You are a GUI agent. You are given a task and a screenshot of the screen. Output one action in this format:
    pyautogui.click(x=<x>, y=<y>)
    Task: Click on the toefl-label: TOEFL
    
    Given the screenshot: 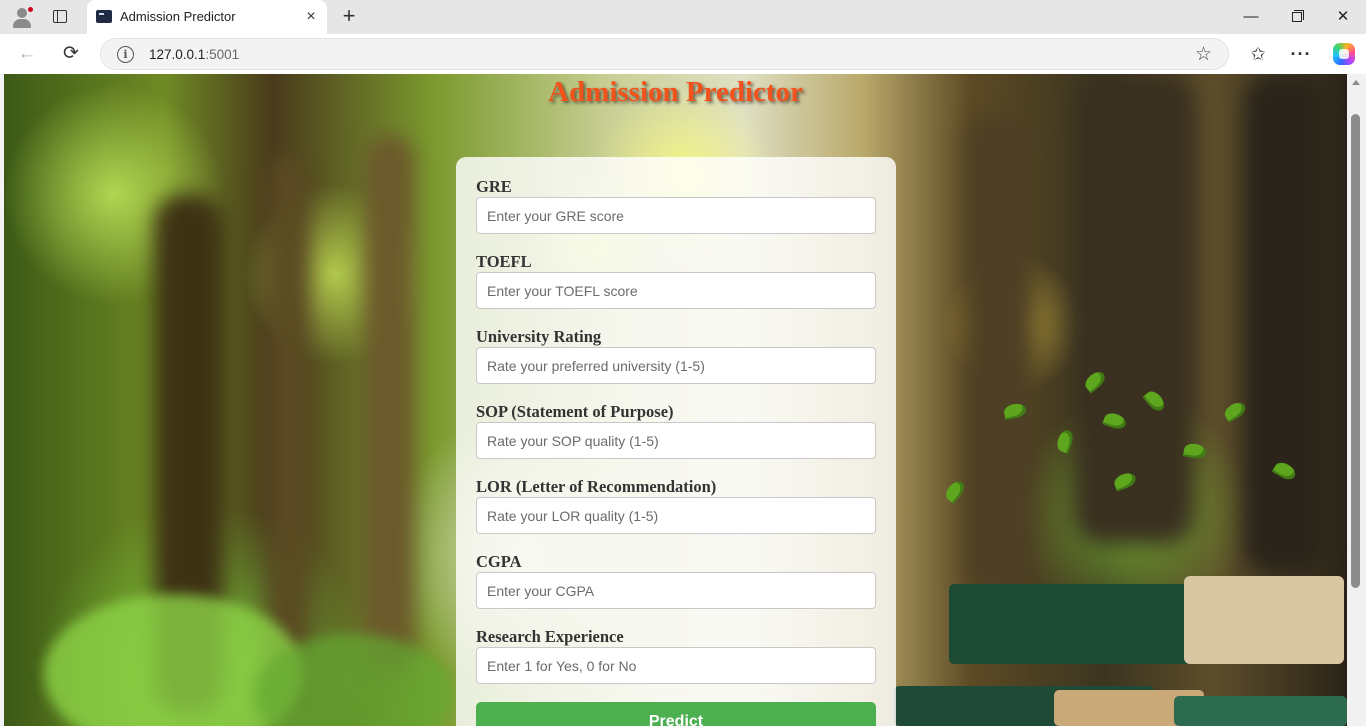 What is the action you would take?
    pyautogui.click(x=504, y=261)
    